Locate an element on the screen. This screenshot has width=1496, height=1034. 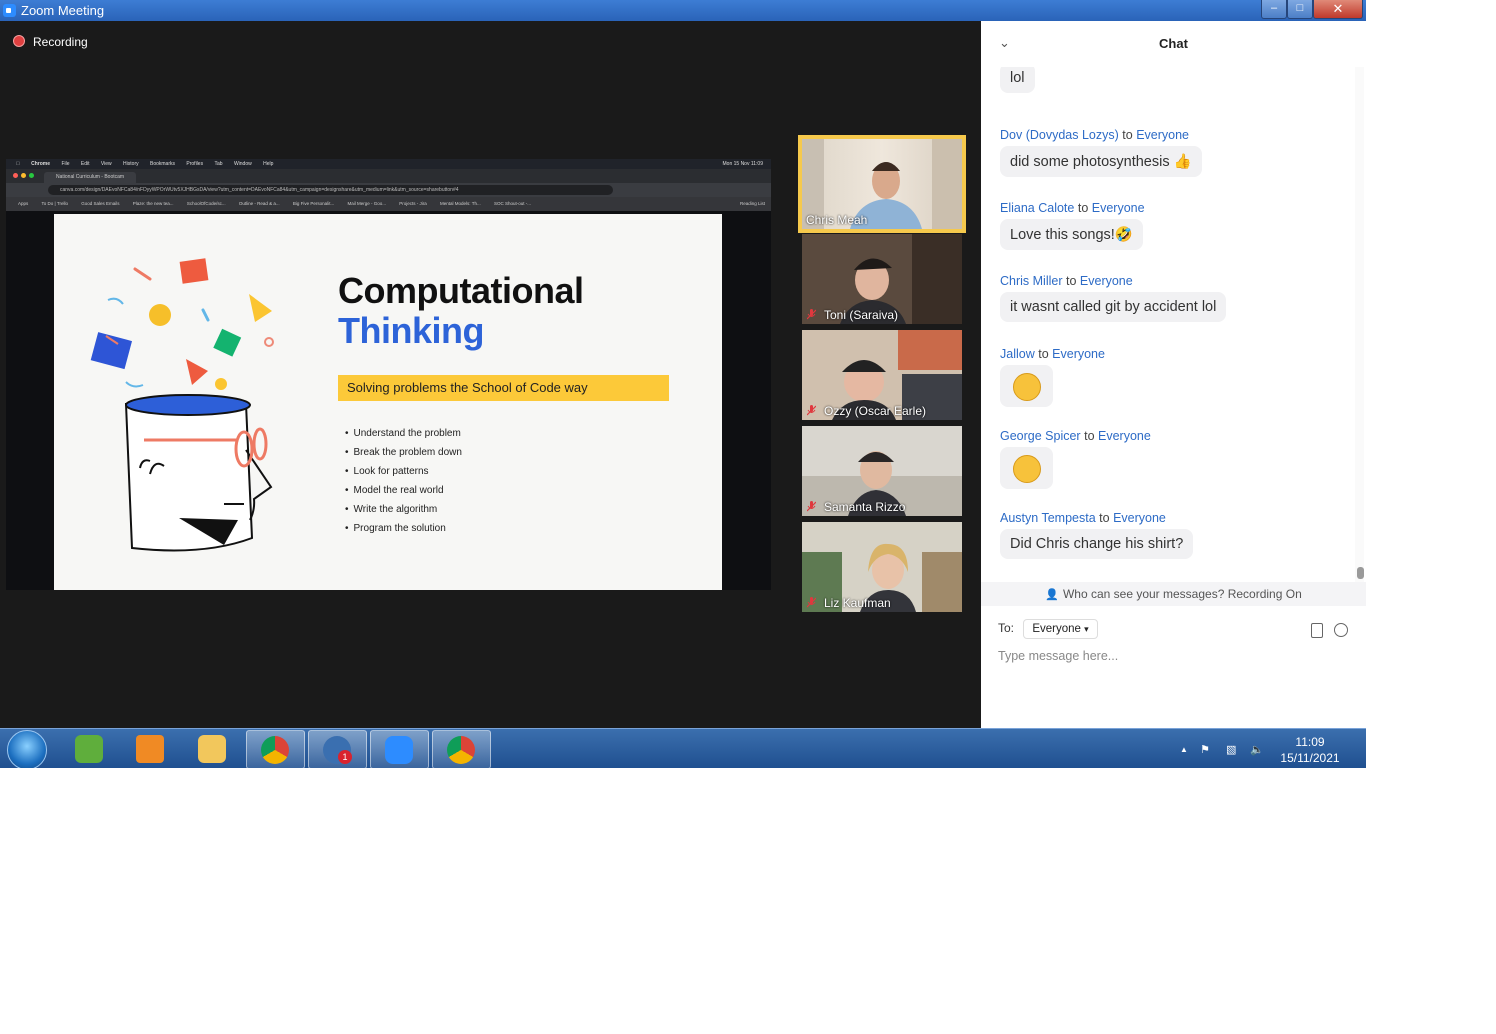
zoom-logo-icon is located at coordinates (9, 10).